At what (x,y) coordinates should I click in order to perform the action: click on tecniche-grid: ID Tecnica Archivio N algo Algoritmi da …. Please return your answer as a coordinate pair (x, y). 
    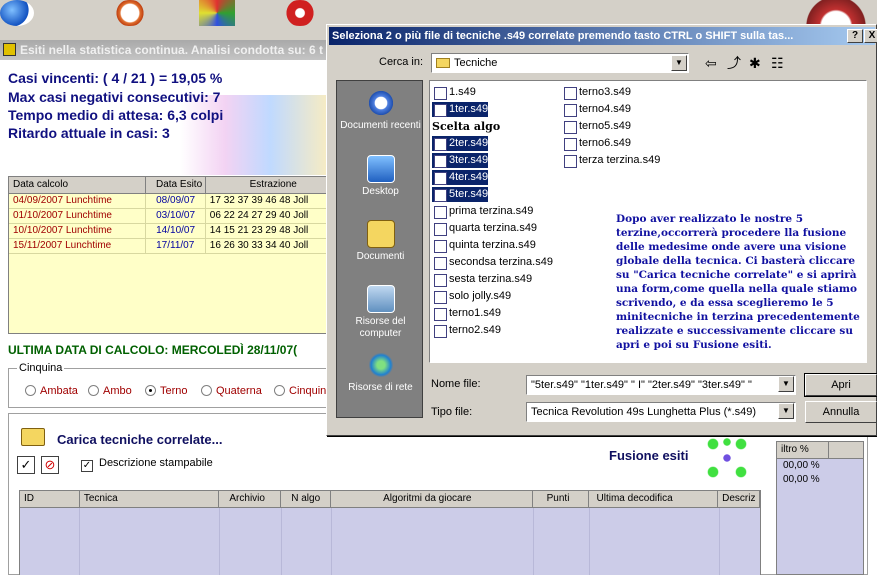
    Looking at the image, I should click on (390, 532).